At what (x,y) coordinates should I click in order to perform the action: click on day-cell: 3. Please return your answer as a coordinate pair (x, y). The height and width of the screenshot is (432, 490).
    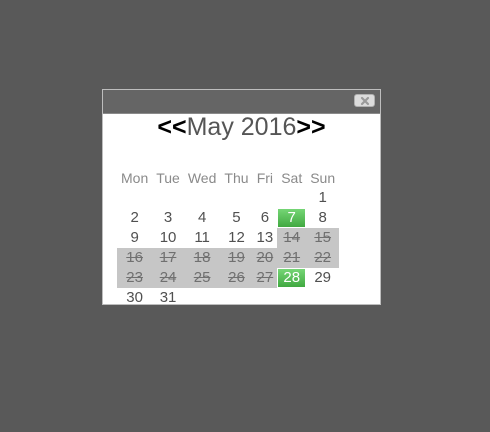
    Looking at the image, I should click on (168, 218).